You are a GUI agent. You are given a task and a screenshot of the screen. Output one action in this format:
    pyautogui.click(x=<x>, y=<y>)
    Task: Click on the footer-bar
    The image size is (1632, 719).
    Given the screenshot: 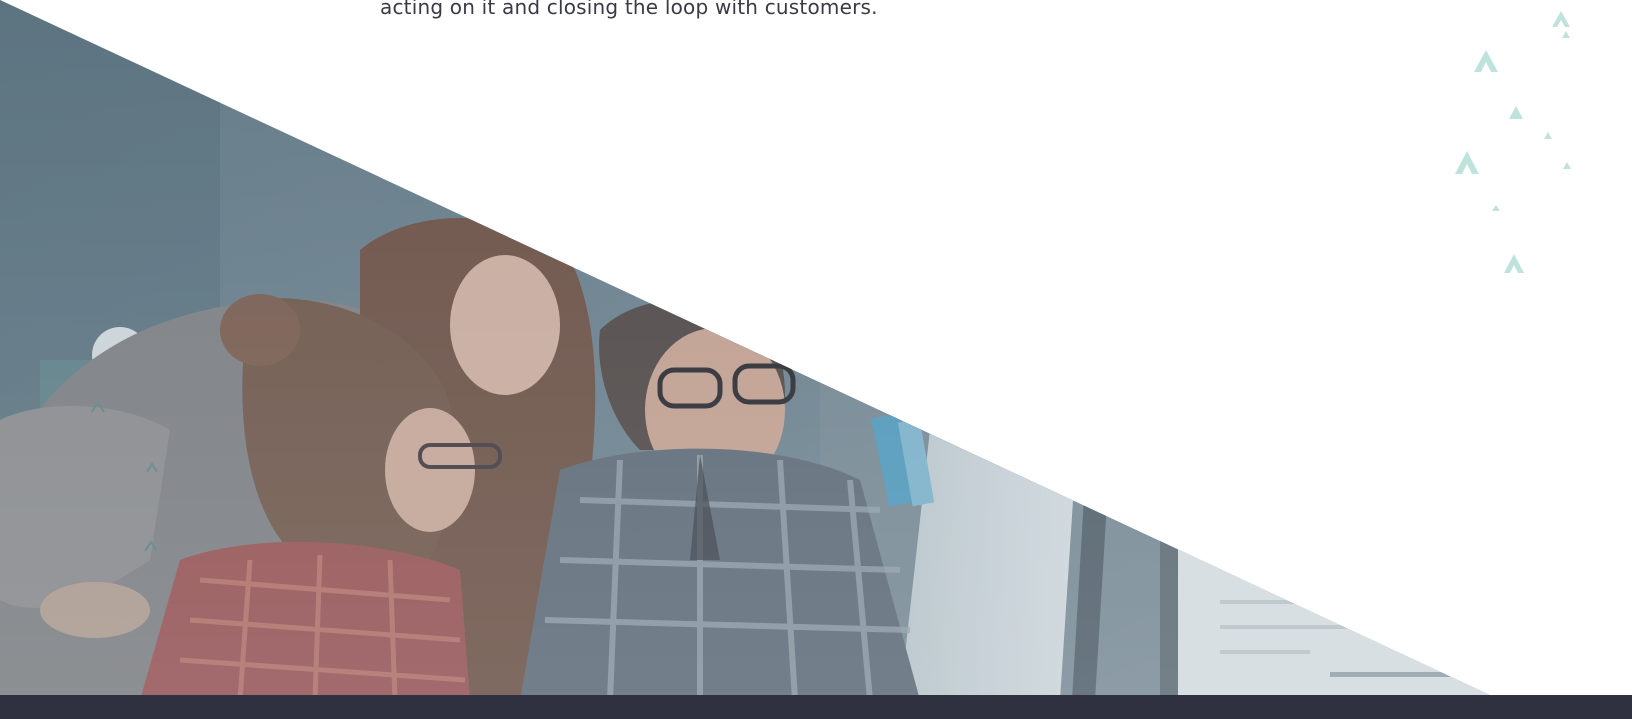 What is the action you would take?
    pyautogui.click(x=816, y=707)
    